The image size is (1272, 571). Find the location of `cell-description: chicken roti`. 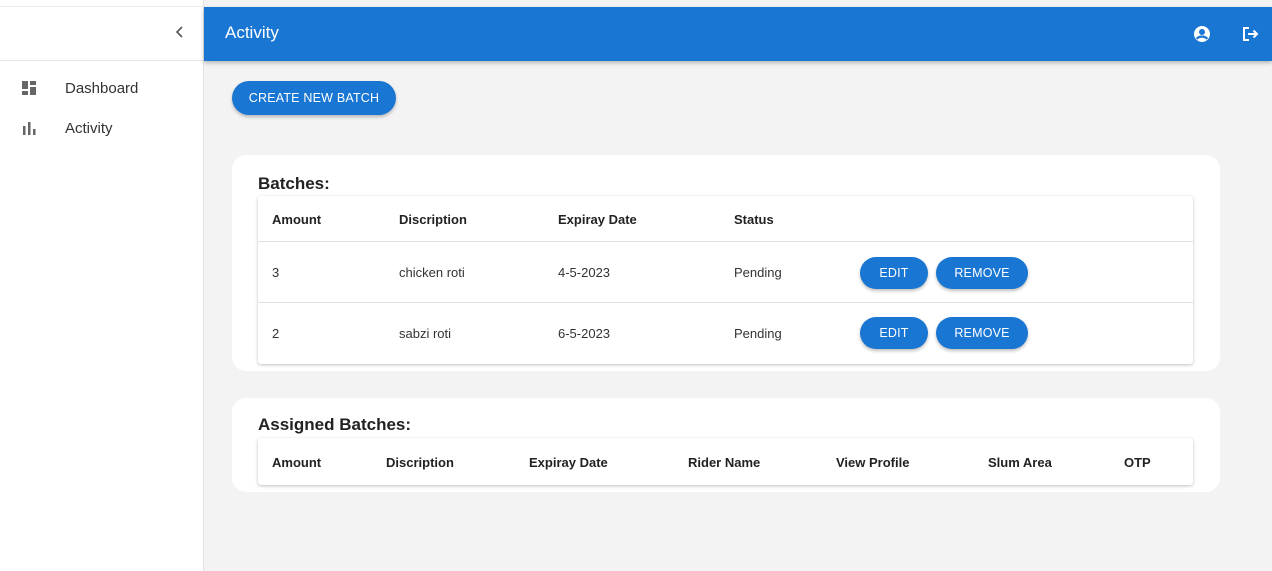

cell-description: chicken roti is located at coordinates (432, 272).